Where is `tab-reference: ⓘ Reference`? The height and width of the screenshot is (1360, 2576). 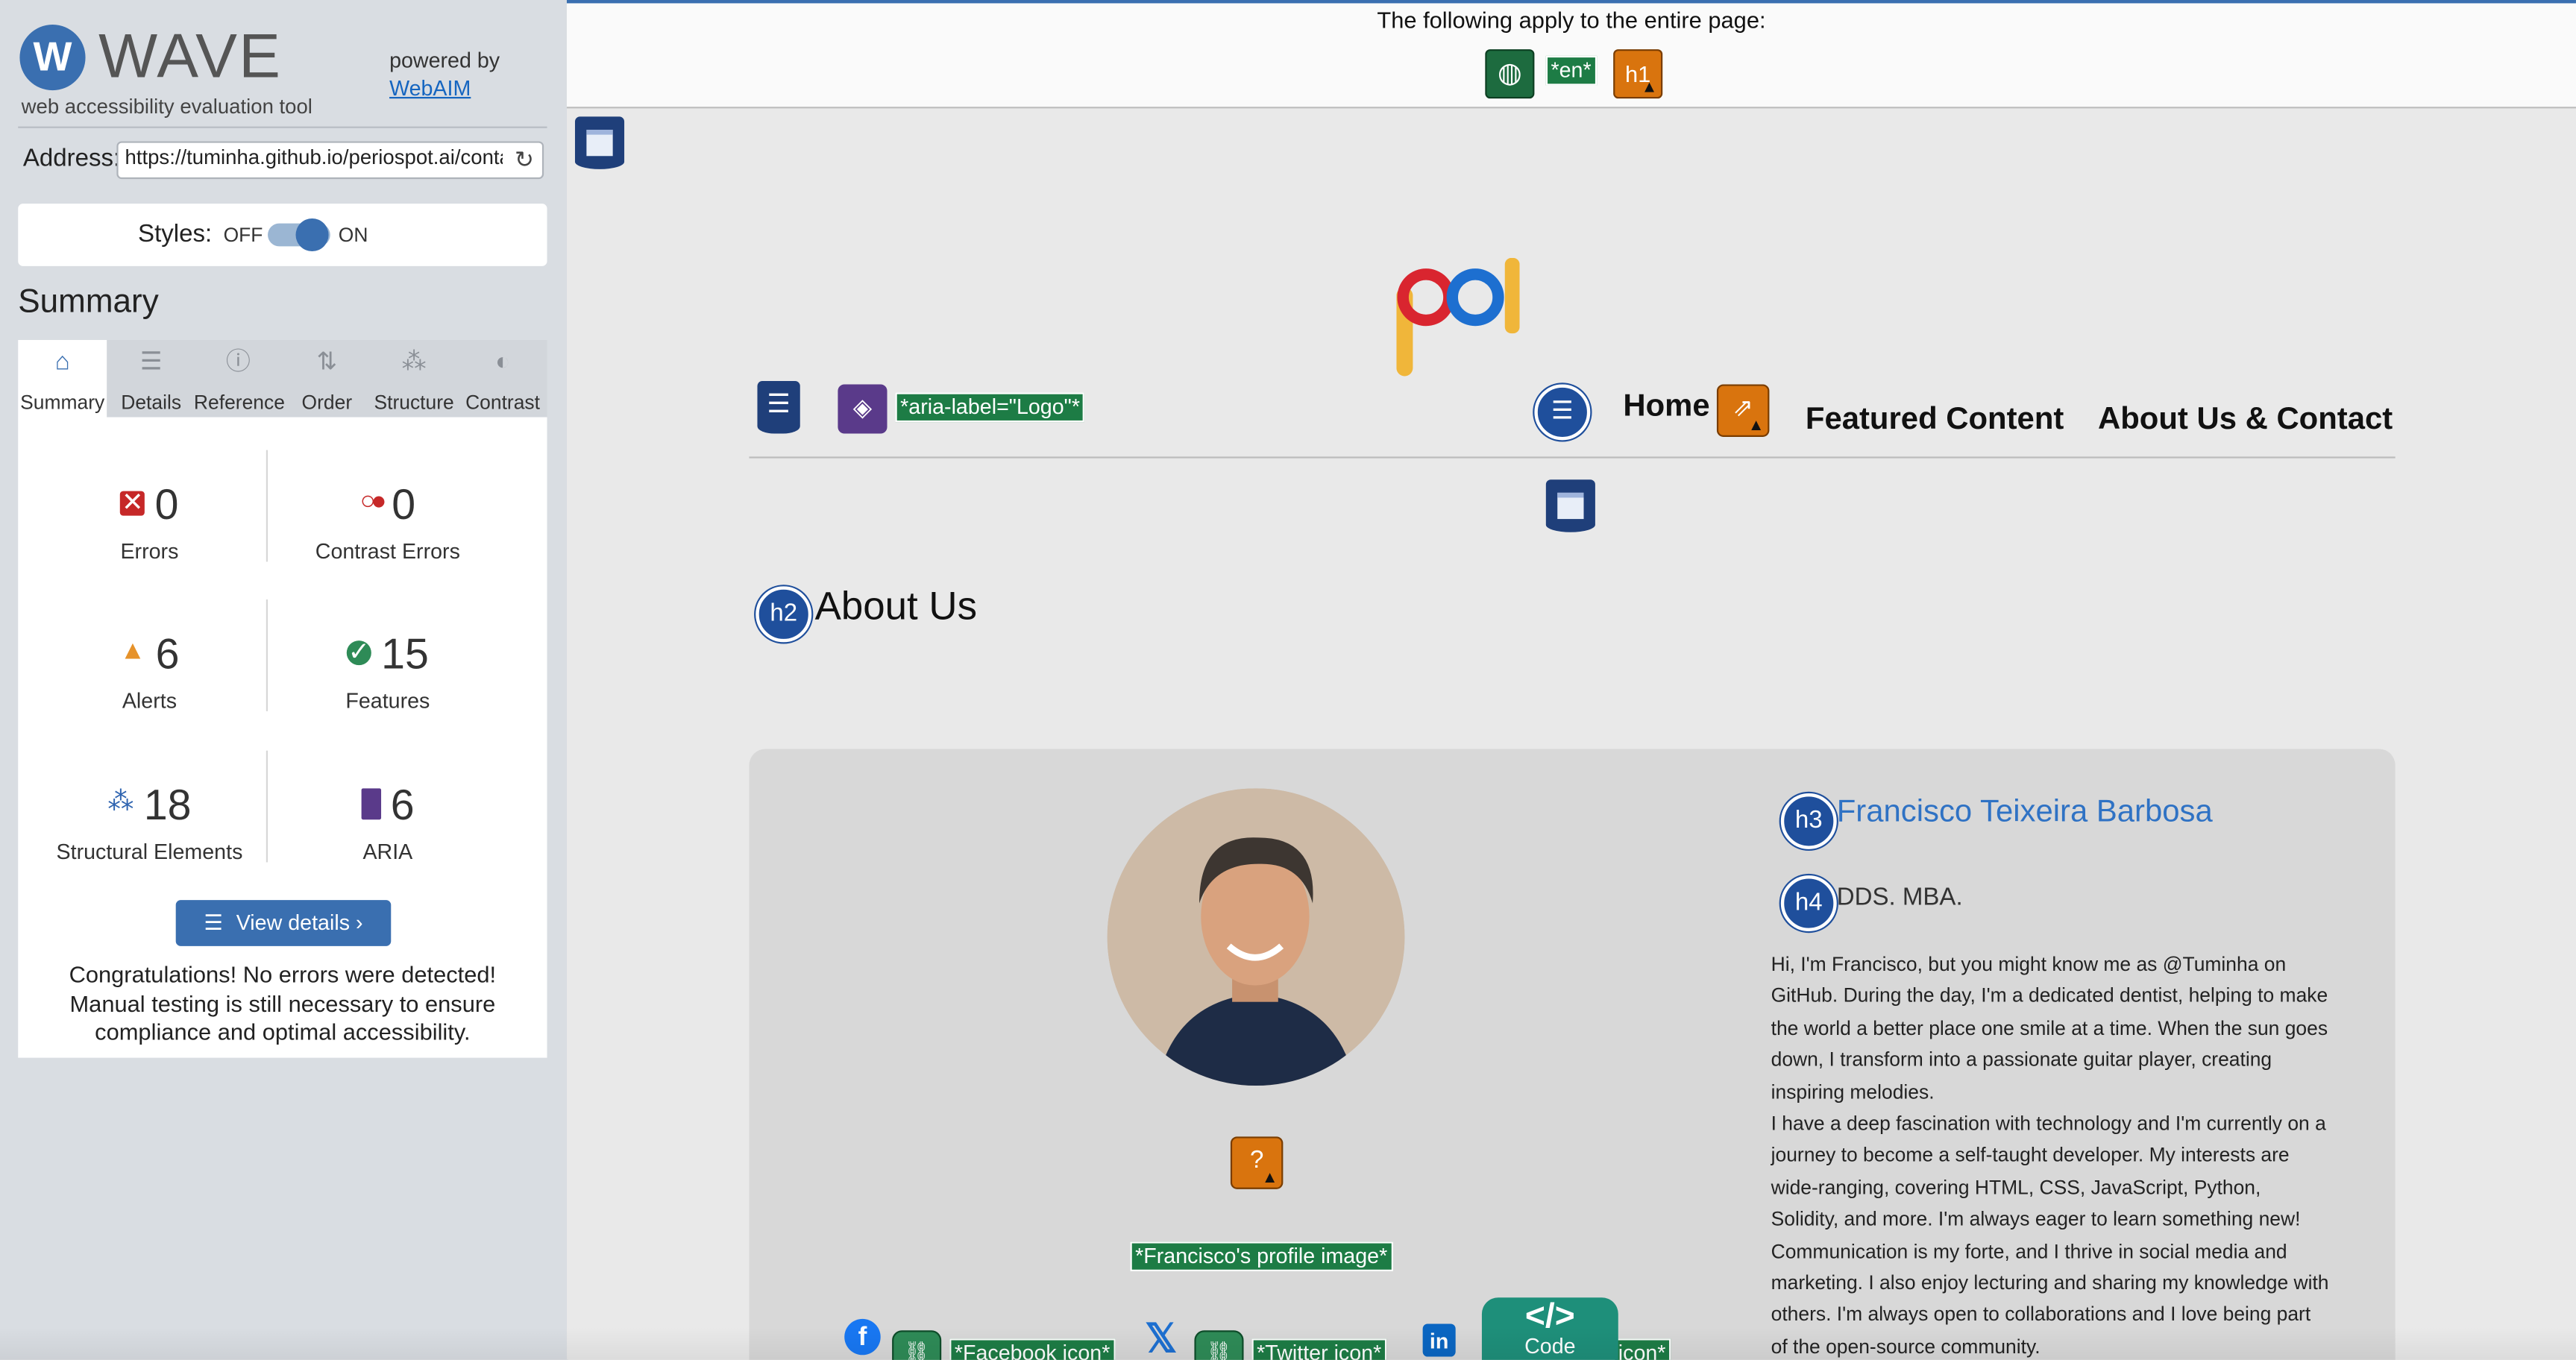 tab-reference: ⓘ Reference is located at coordinates (239, 379).